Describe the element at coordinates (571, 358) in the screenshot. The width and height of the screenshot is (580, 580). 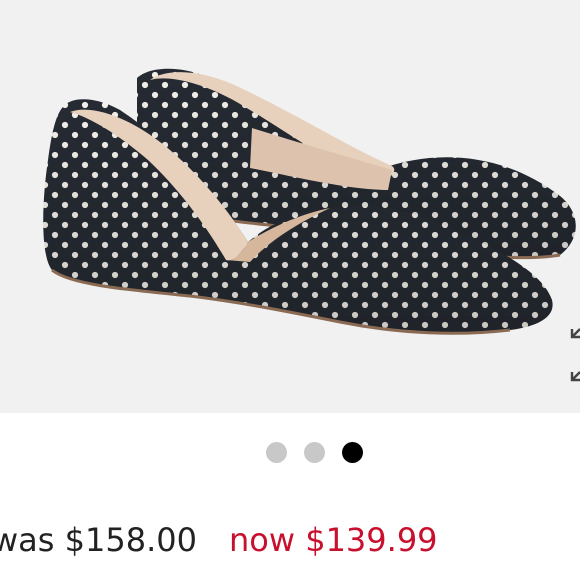
I see `expand-arrows-icon` at that location.